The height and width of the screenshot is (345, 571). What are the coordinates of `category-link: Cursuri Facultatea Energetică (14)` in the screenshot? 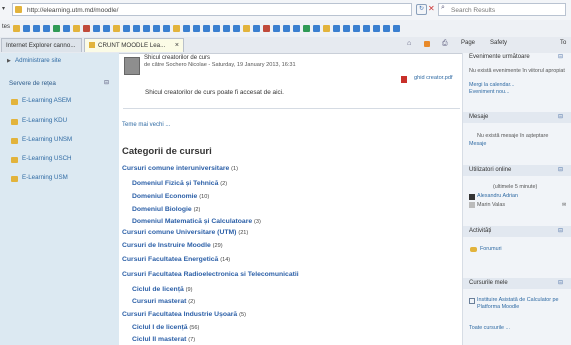 It's located at (176, 259).